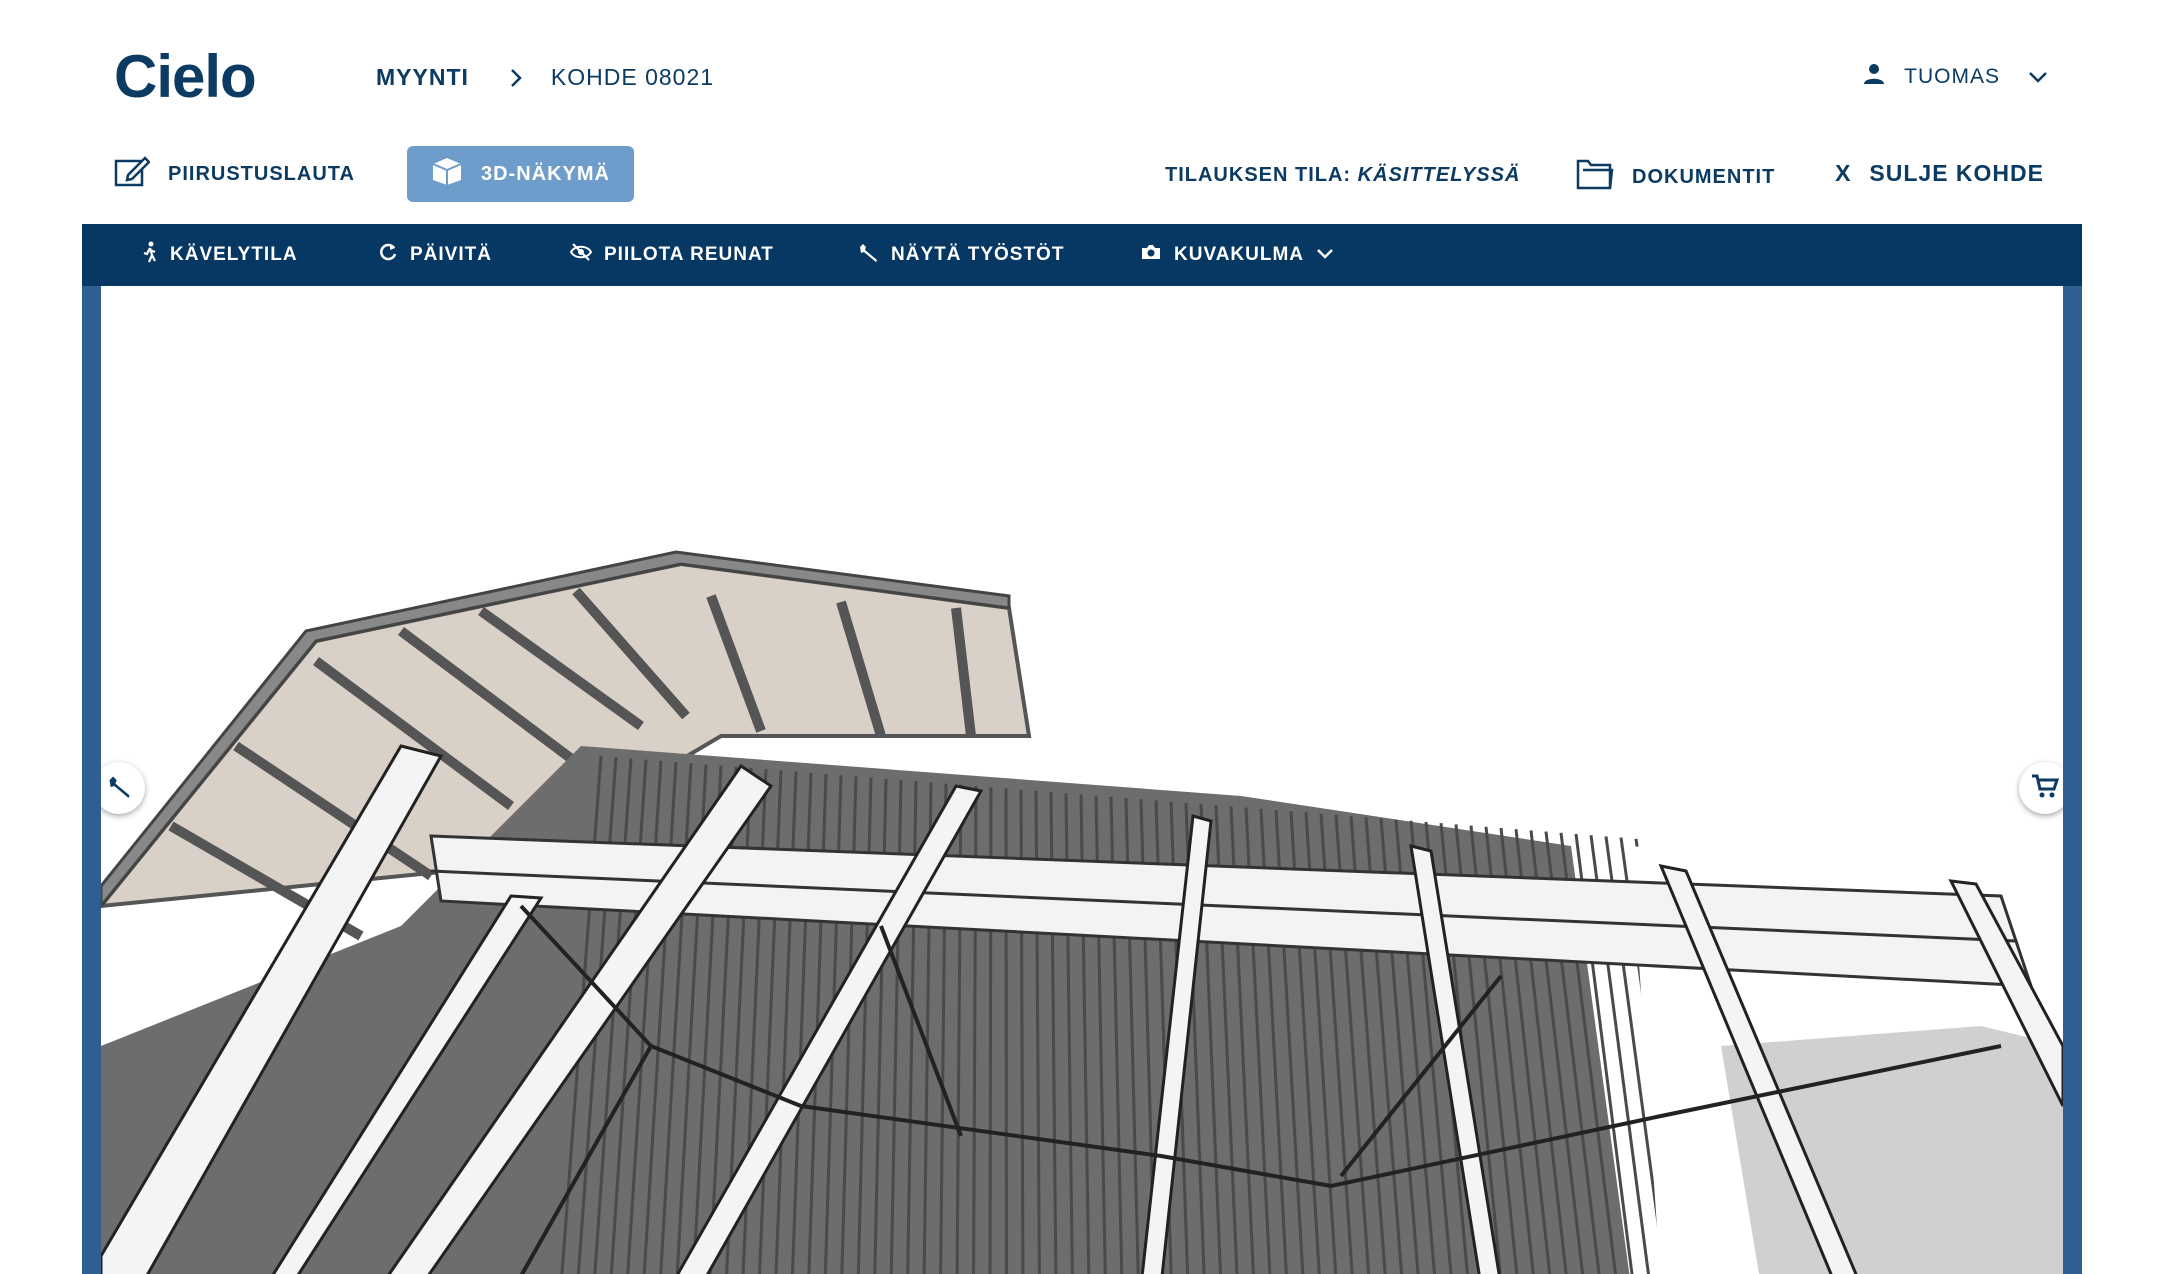  I want to click on close-project-button: X SULJE KOHDE, so click(1939, 173).